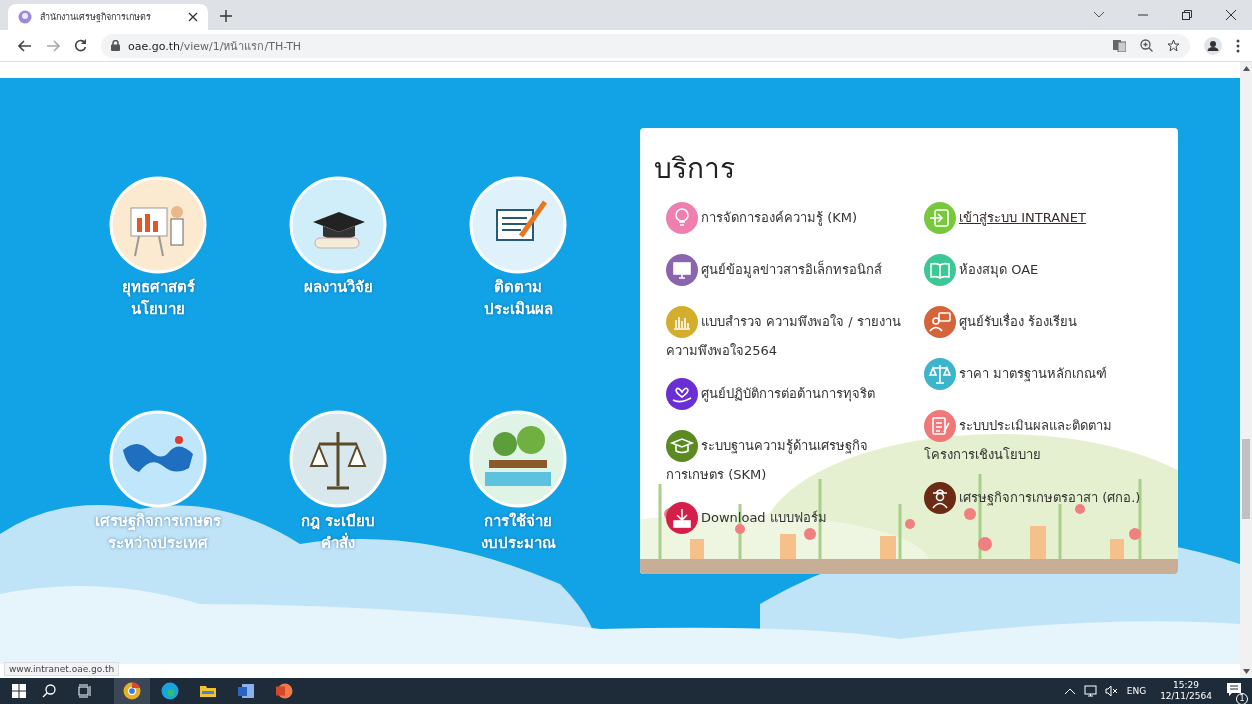 This screenshot has height=704, width=1252. I want to click on star-icon, so click(1173, 45).